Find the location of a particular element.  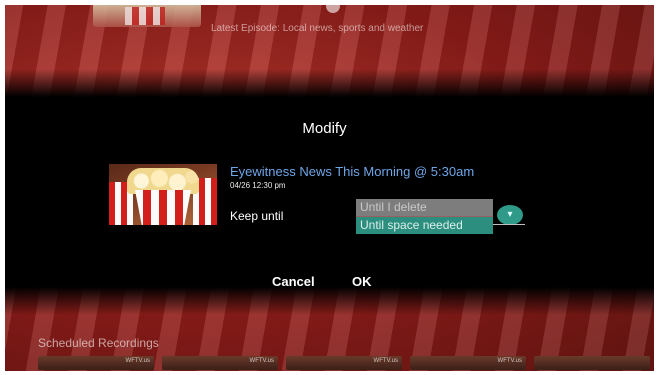

program-datetime: 04/26 12:30 pm is located at coordinates (258, 185).